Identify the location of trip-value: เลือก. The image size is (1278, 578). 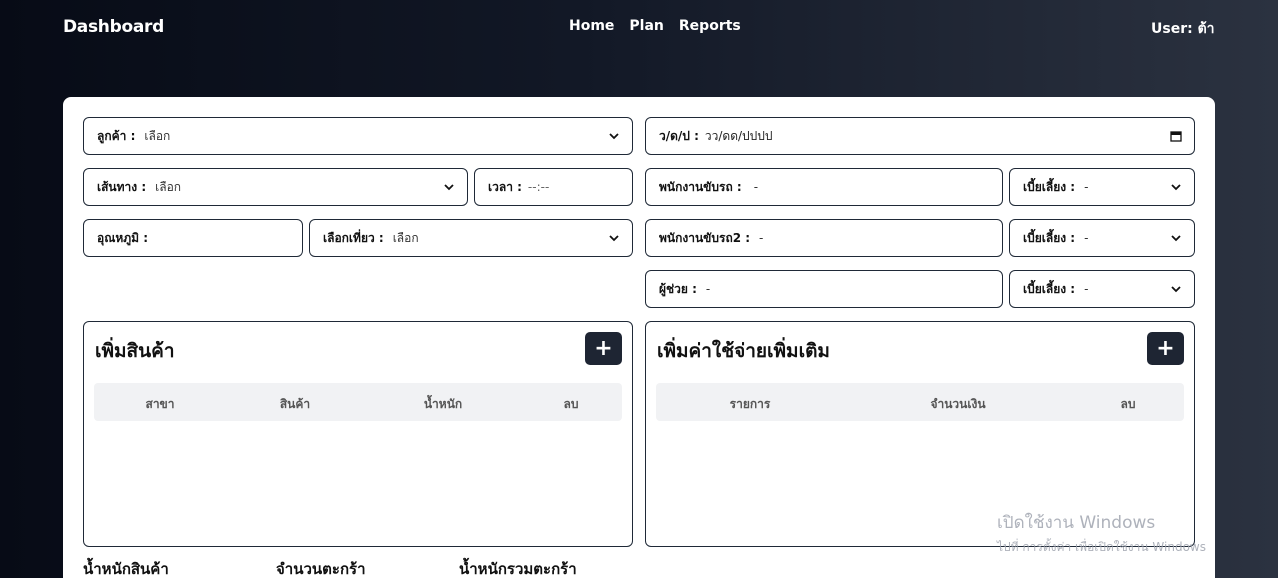
(405, 237).